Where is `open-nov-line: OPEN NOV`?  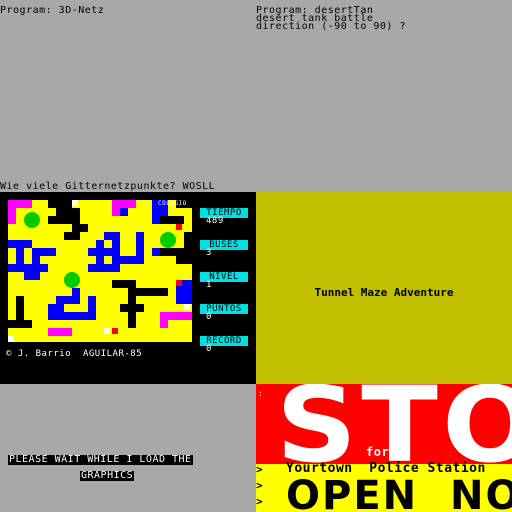 open-nov-line: OPEN NOV is located at coordinates (399, 492).